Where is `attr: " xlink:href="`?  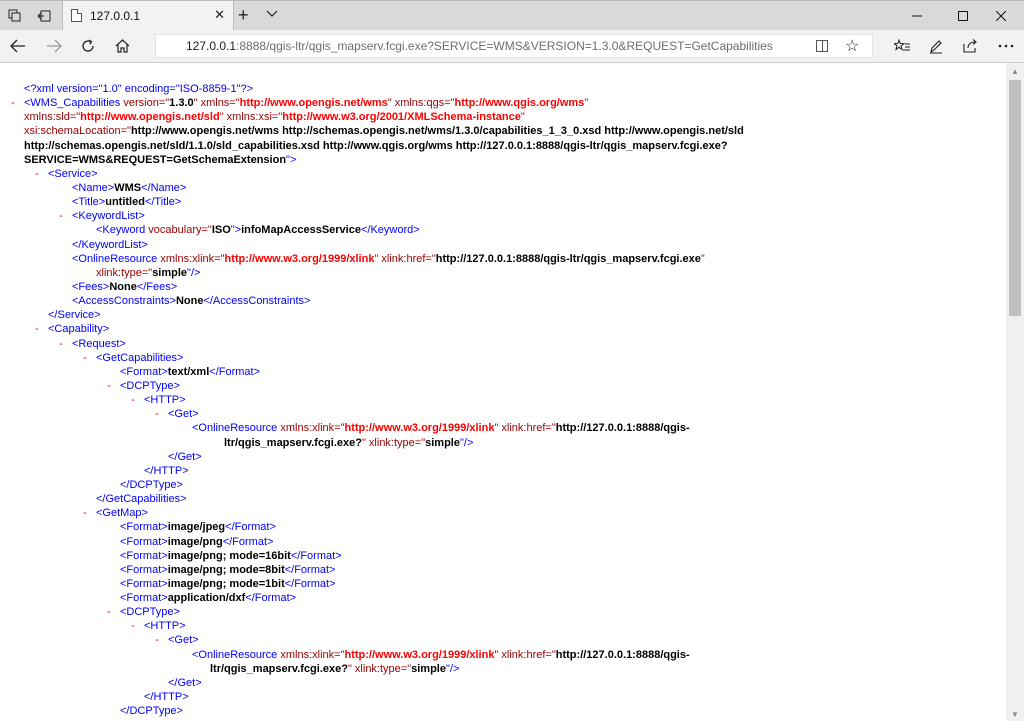
attr: " xlink:href=" is located at coordinates (525, 428).